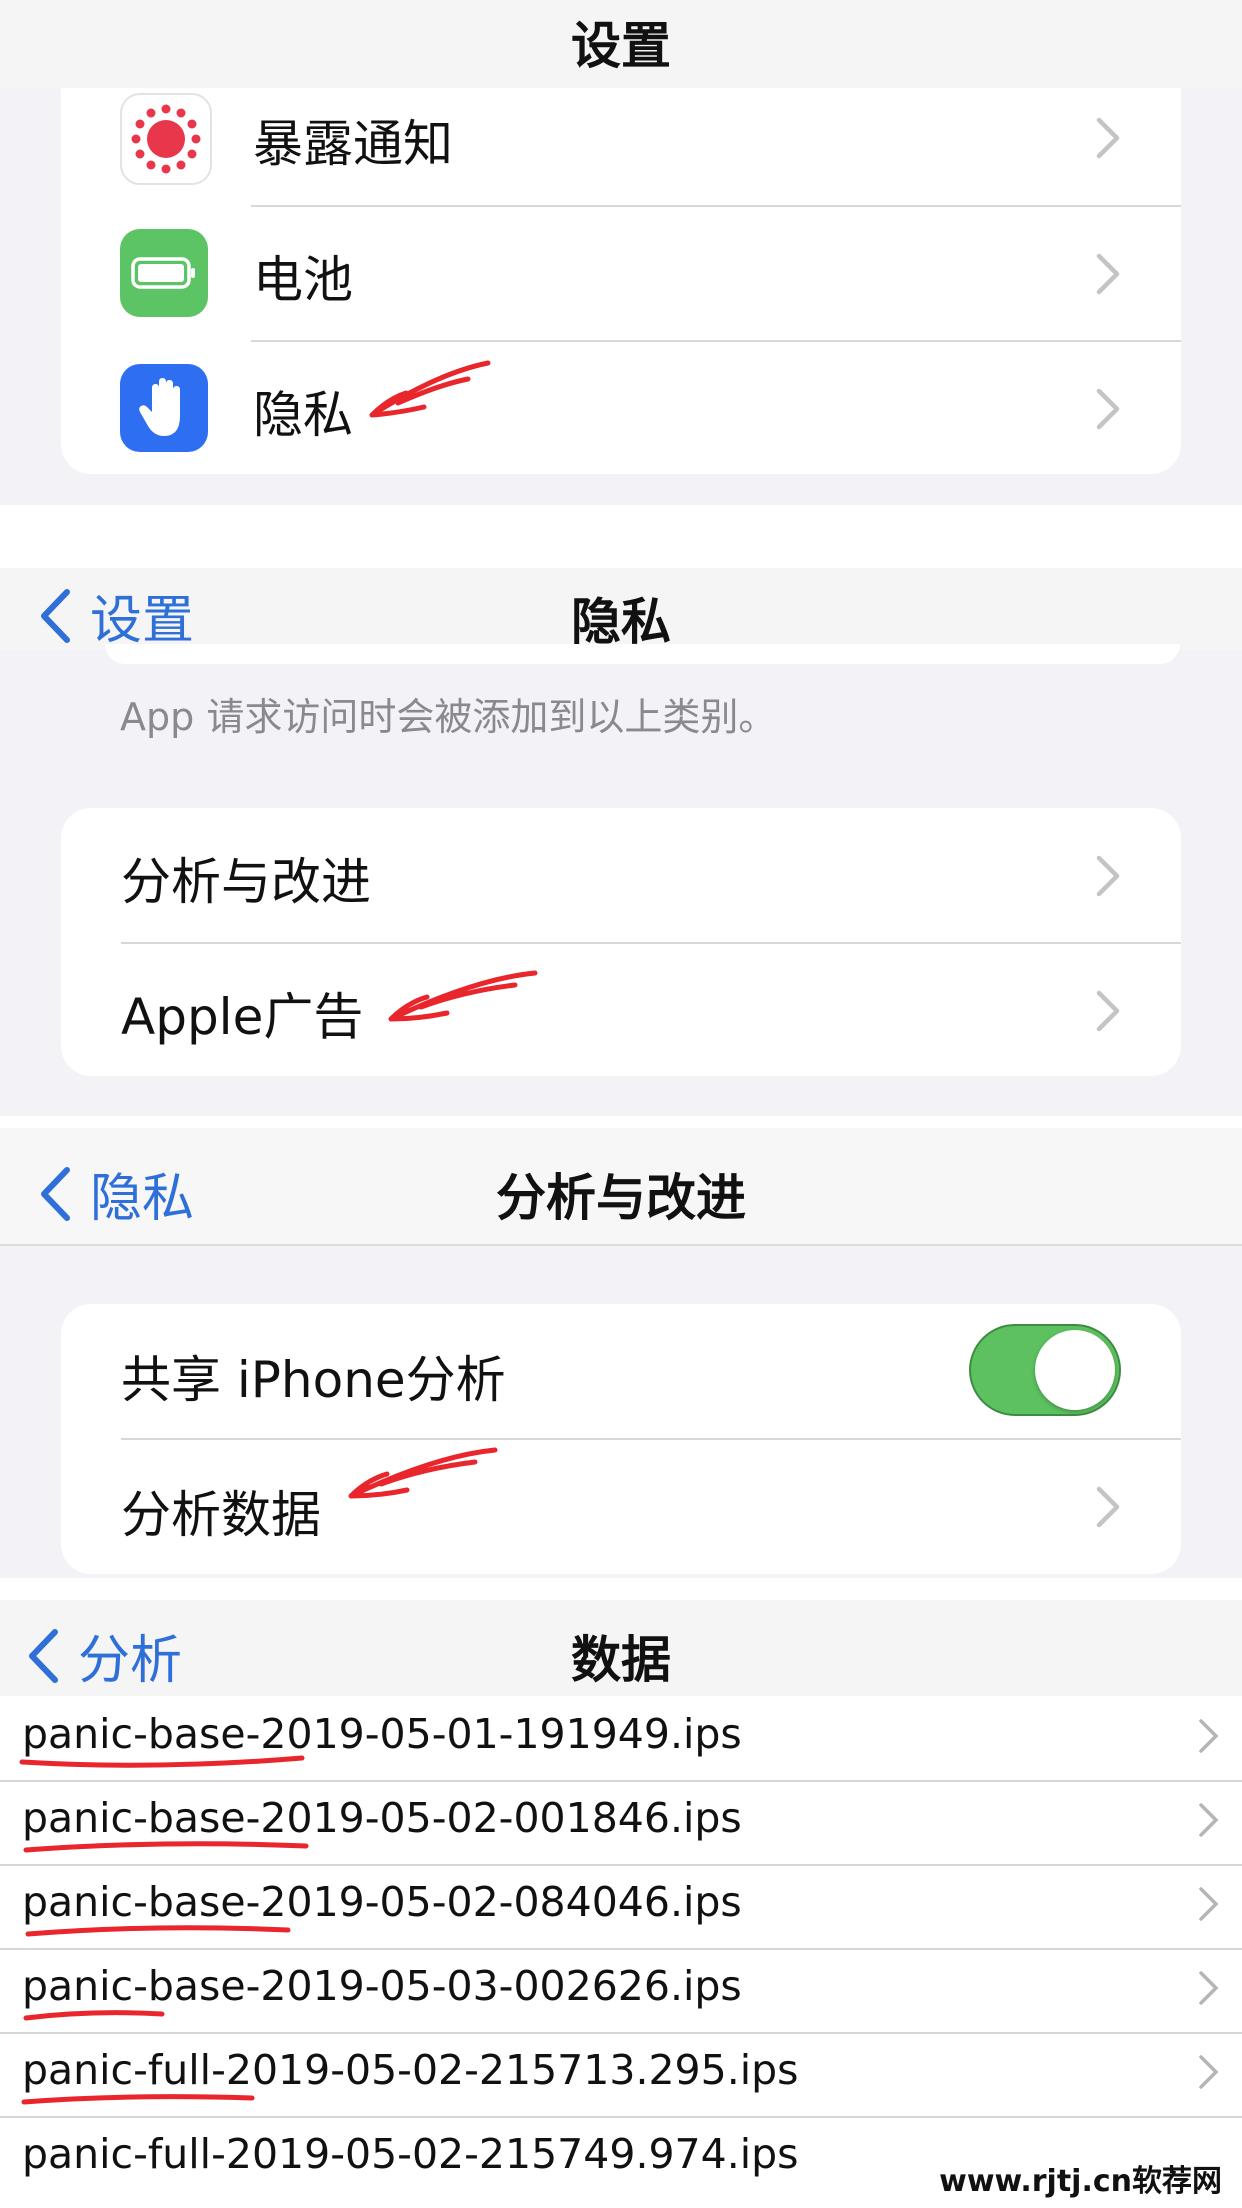 This screenshot has width=1242, height=2208. Describe the element at coordinates (621, 1198) in the screenshot. I see `page-title: 分析与改进` at that location.